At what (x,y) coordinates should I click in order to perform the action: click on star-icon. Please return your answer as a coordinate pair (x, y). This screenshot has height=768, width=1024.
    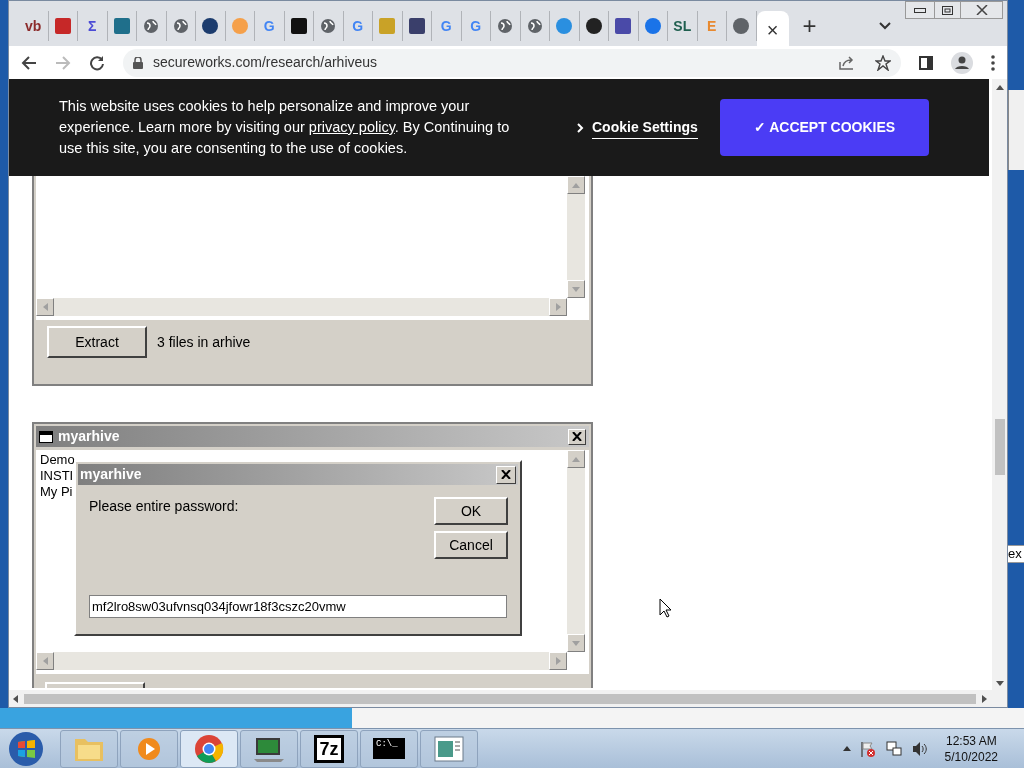
    Looking at the image, I should click on (883, 62).